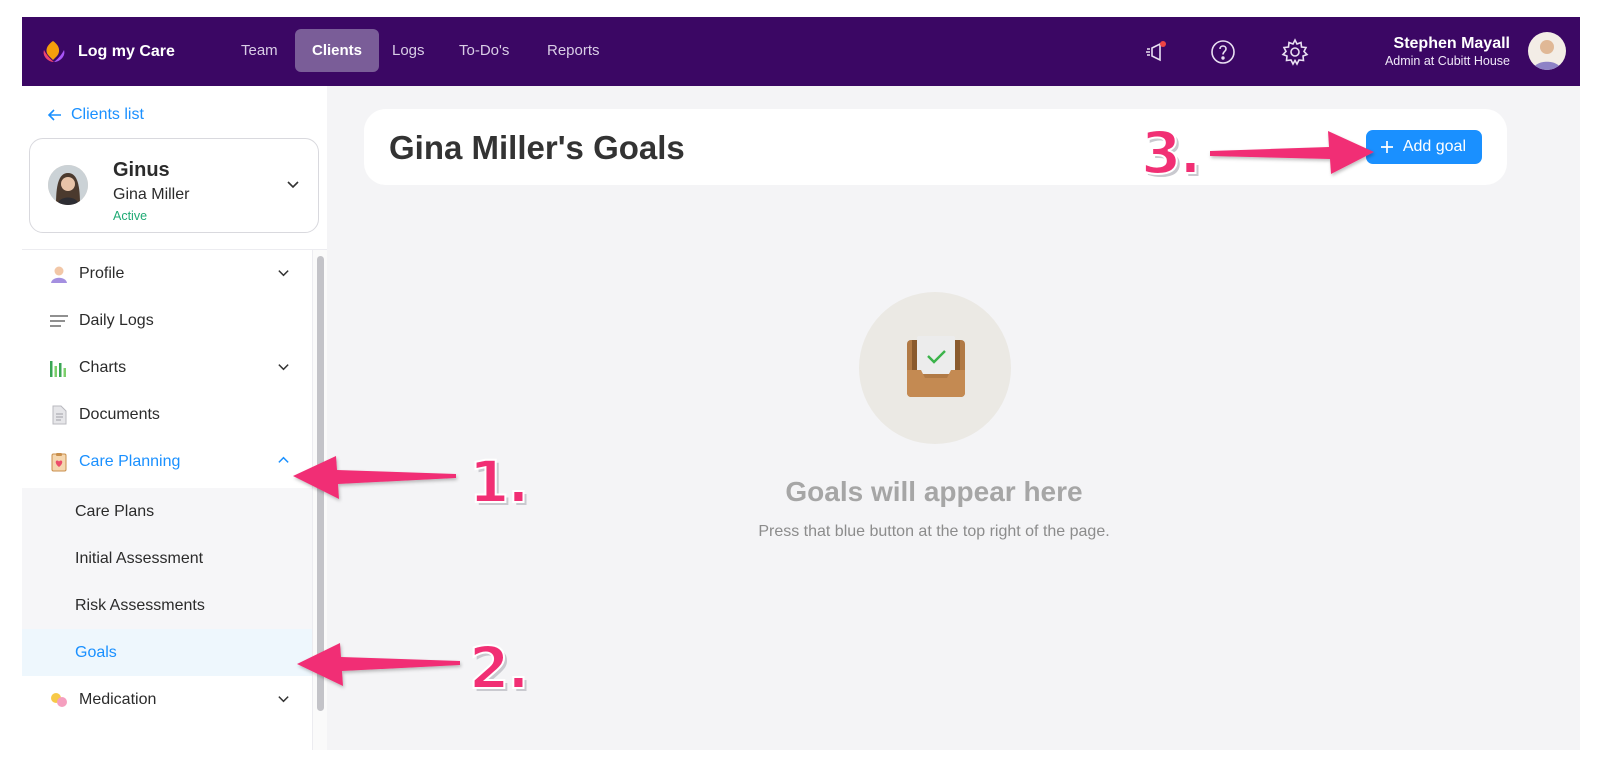 This screenshot has height=767, width=1600. I want to click on profile-icon, so click(59, 274).